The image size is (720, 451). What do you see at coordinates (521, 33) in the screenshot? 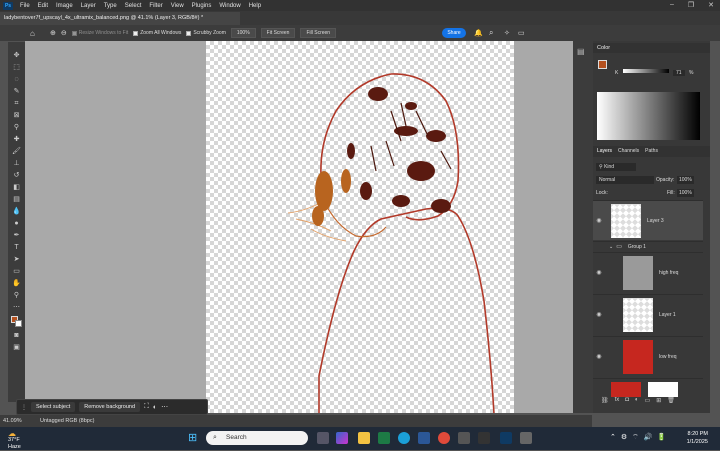
I see `workspace-icon: ▭` at bounding box center [521, 33].